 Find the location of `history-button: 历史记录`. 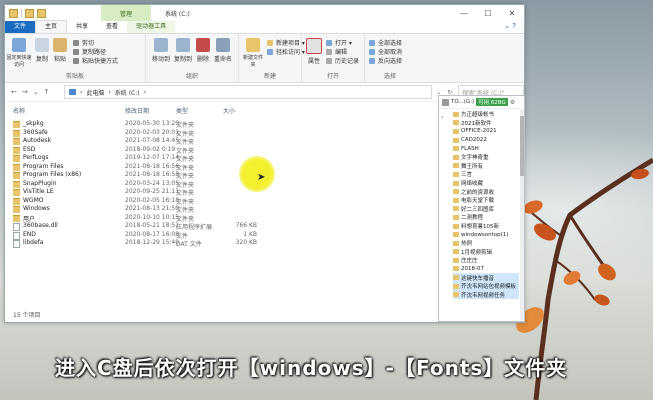

history-button: 历史记录 is located at coordinates (342, 60).